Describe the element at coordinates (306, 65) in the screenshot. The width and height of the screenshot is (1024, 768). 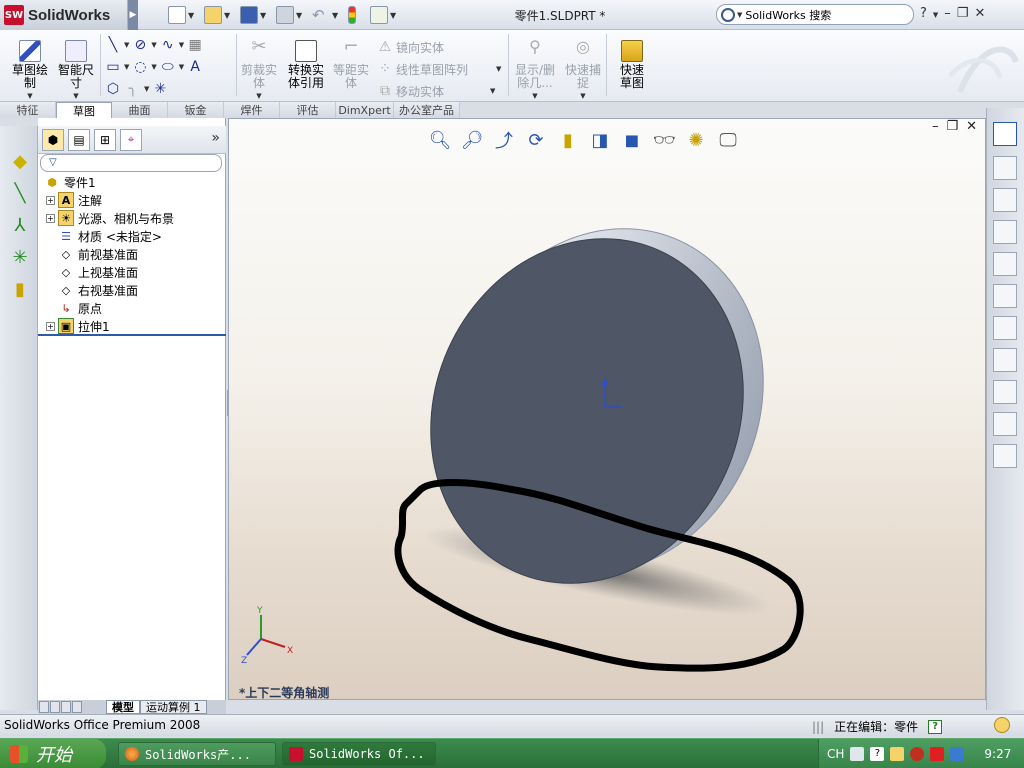
I see `convert-entities-button: 转换实体引用` at that location.